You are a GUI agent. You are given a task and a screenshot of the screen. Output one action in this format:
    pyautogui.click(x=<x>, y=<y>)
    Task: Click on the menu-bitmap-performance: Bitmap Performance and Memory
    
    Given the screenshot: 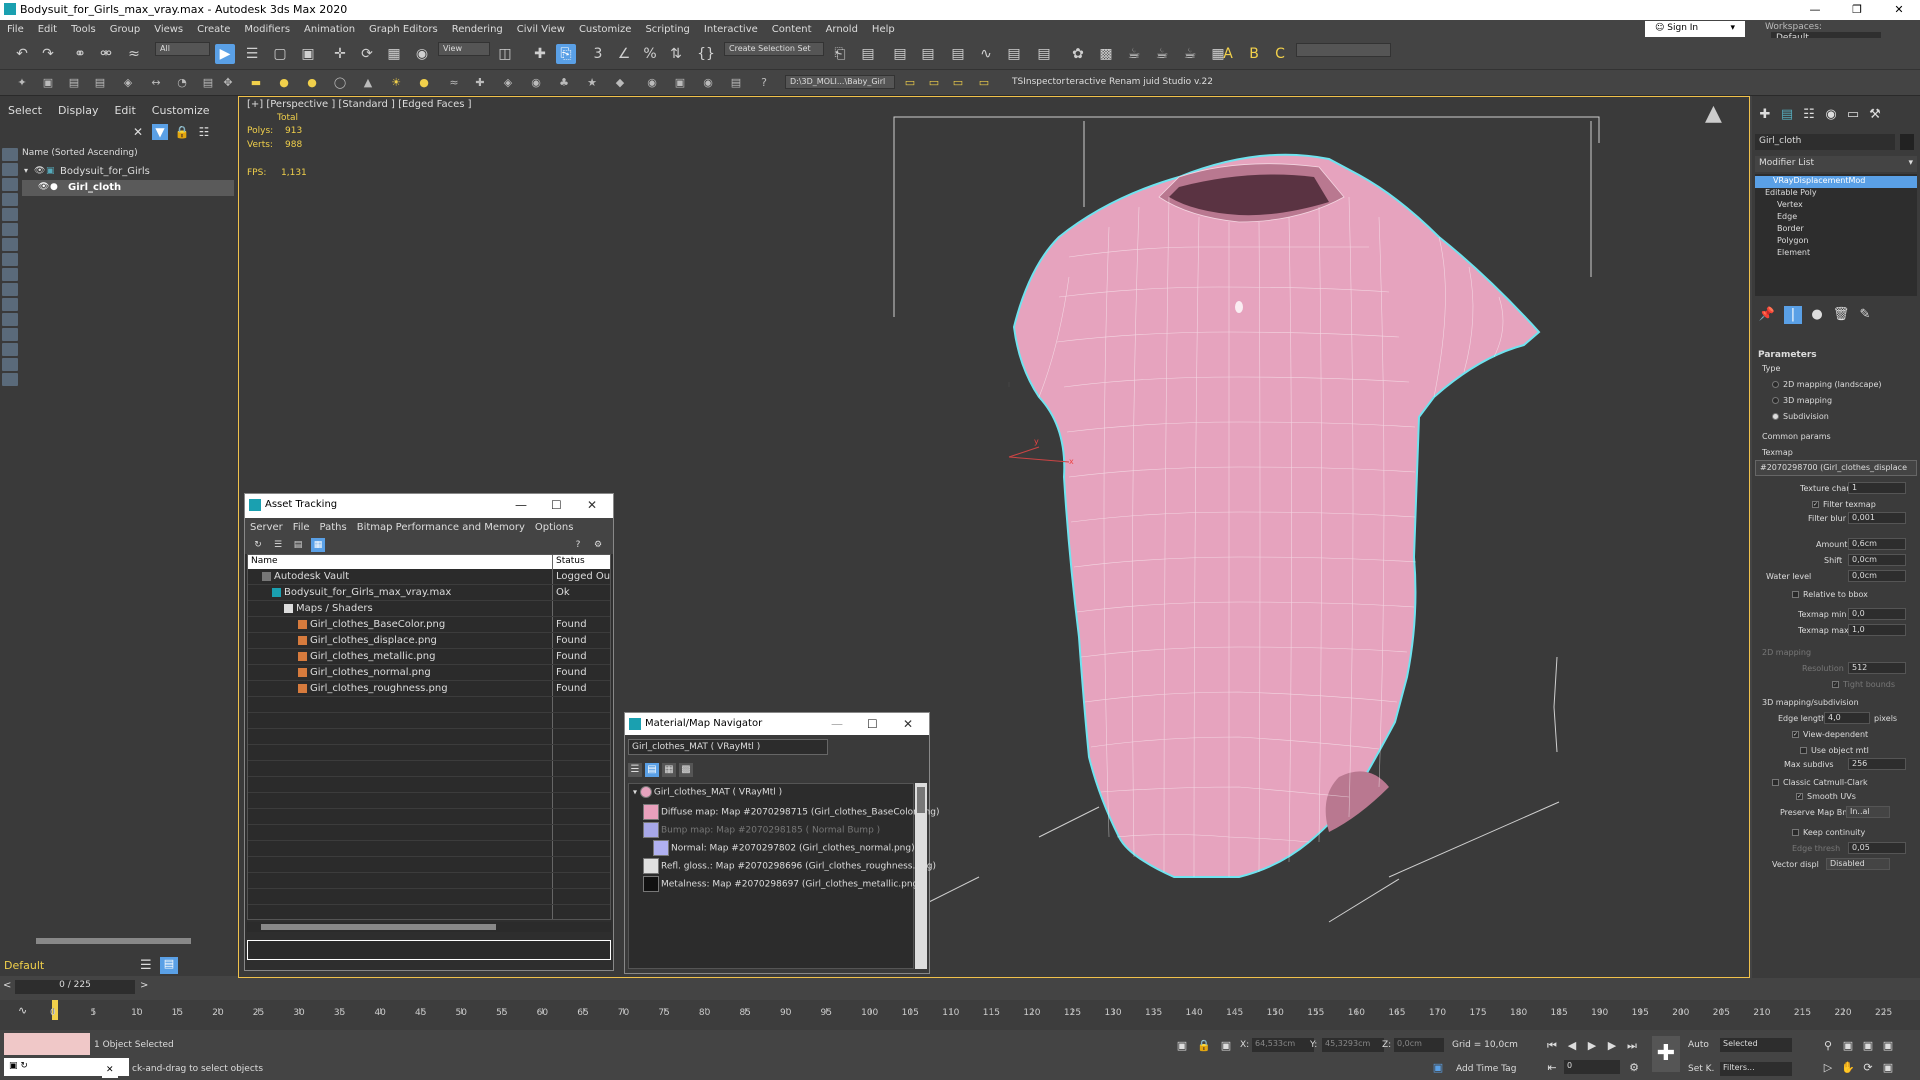 What is the action you would take?
    pyautogui.click(x=441, y=527)
    